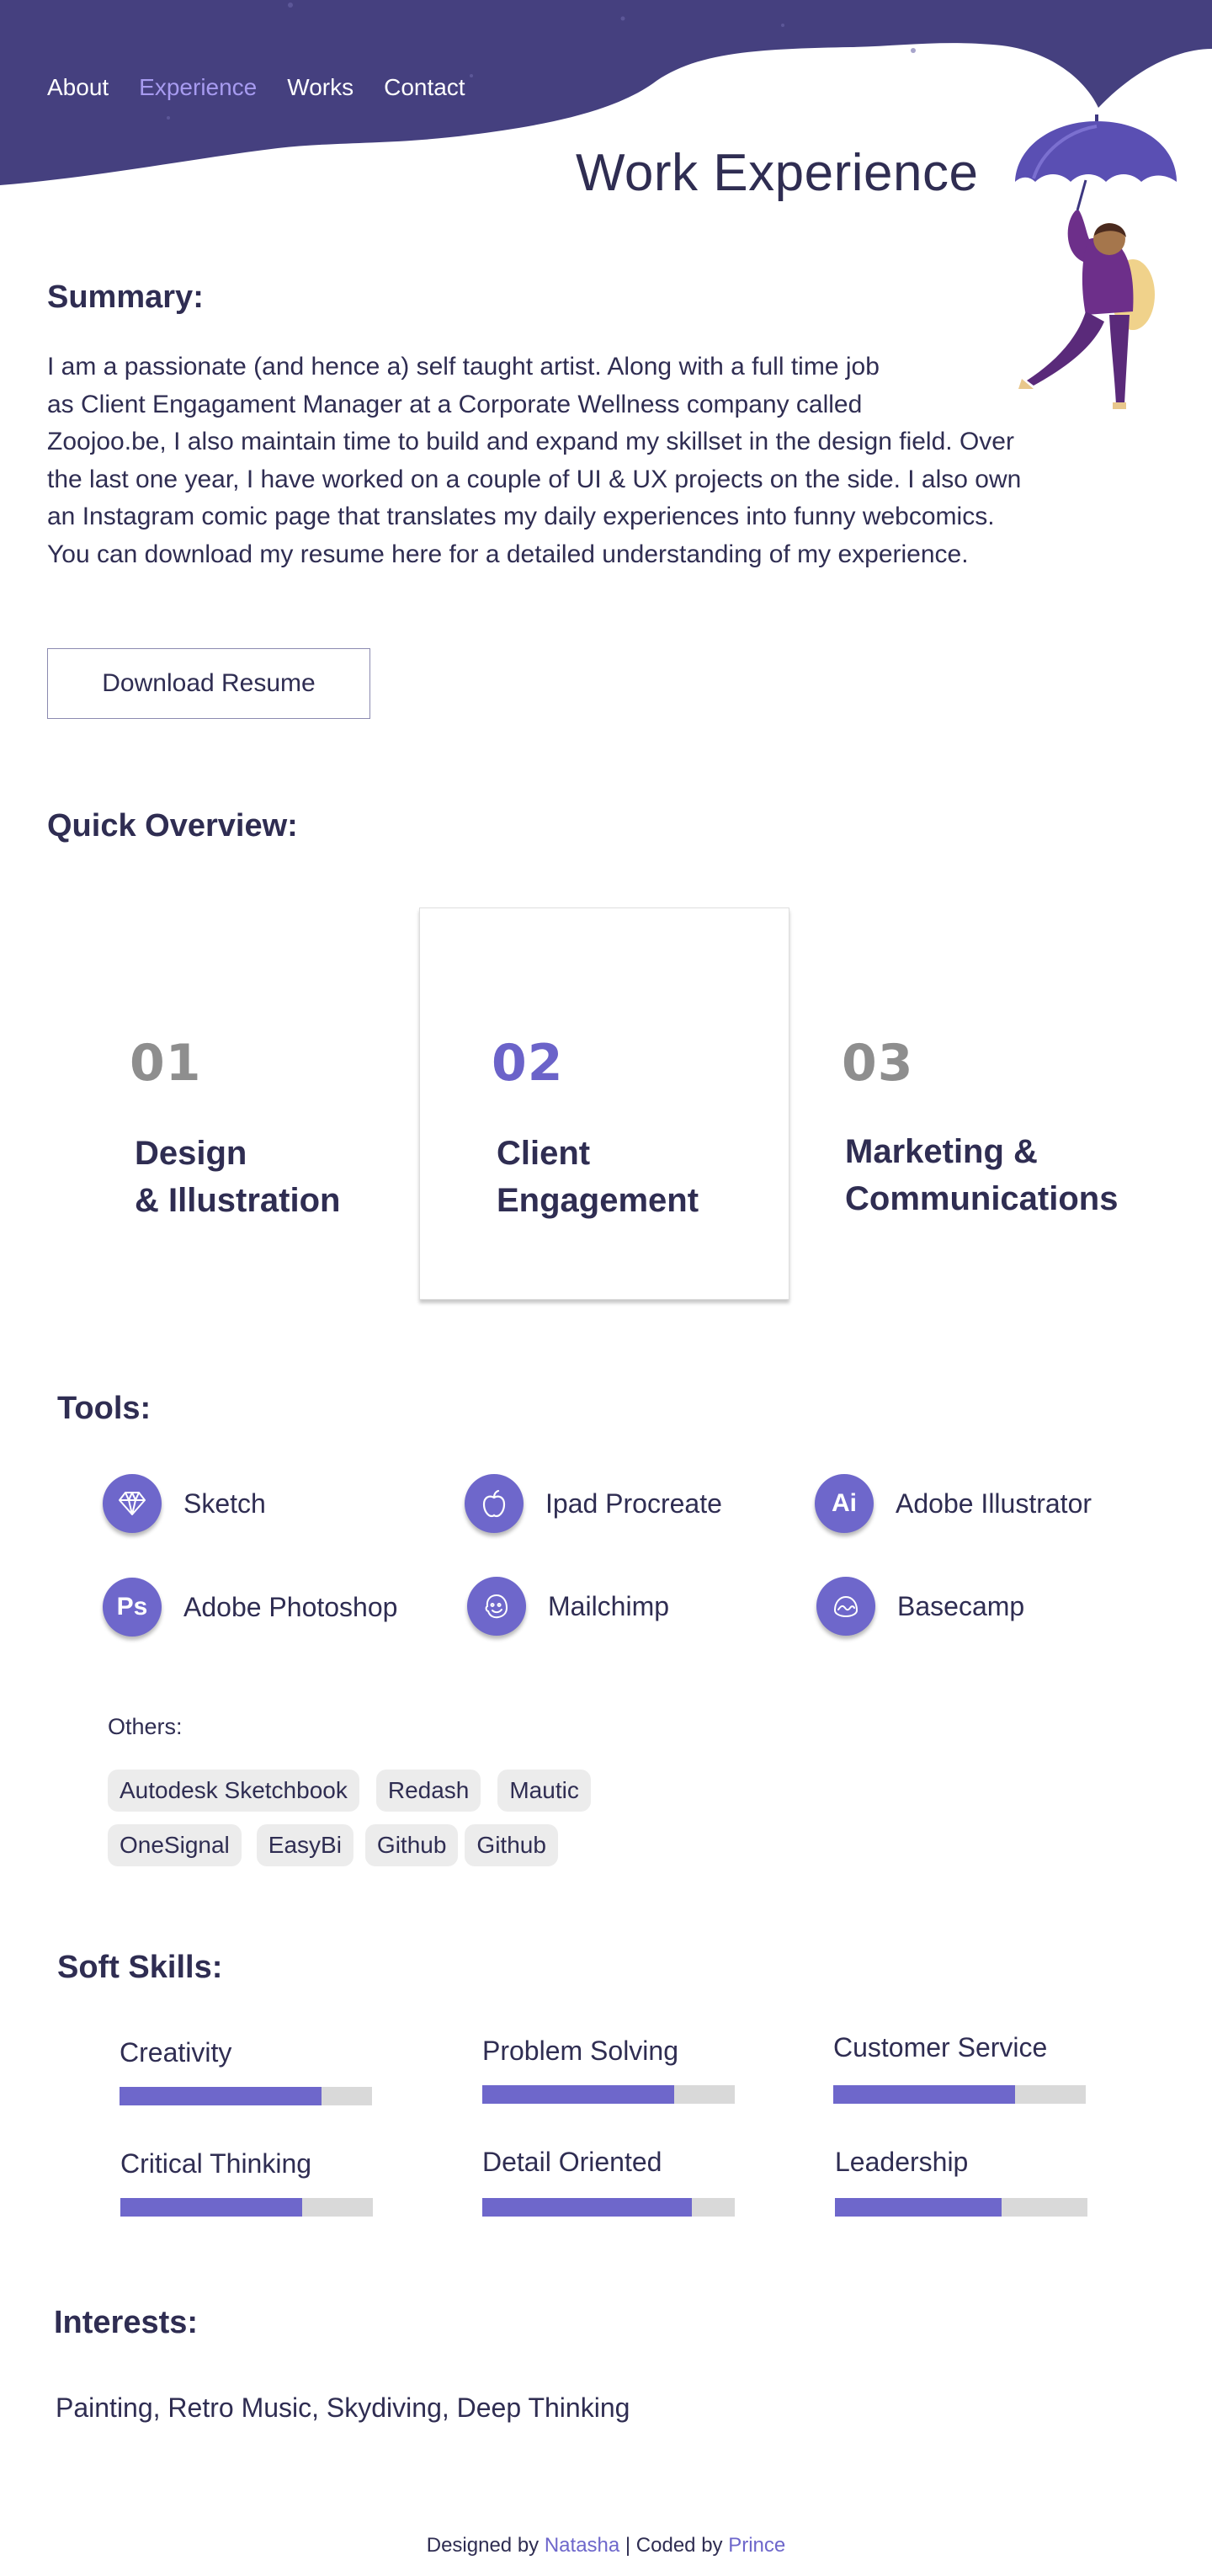 The image size is (1212, 2576). What do you see at coordinates (176, 2052) in the screenshot?
I see `skill-label: Creativity` at bounding box center [176, 2052].